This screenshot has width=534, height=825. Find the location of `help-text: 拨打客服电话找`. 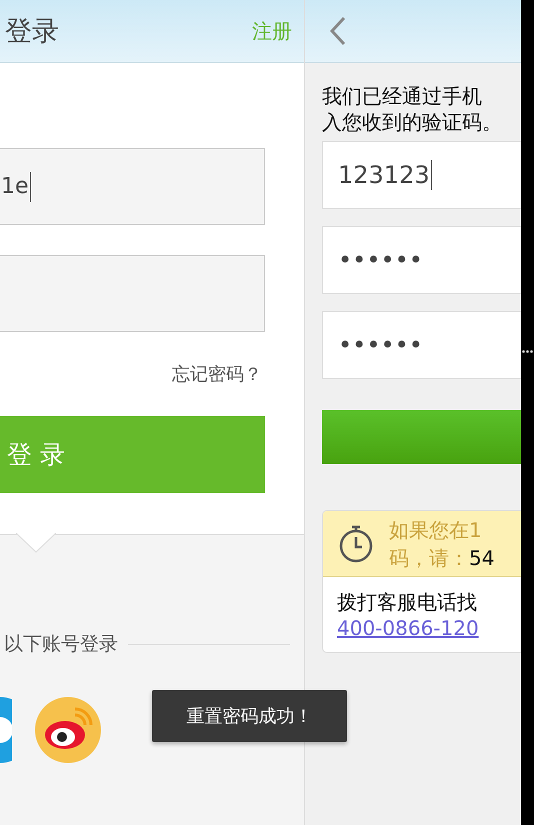

help-text: 拨打客服电话找 is located at coordinates (407, 602).